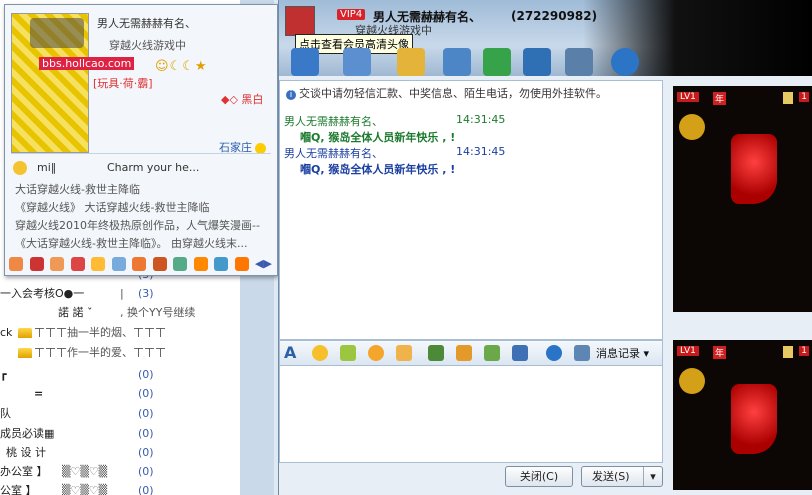 This screenshot has width=812, height=495. Describe the element at coordinates (579, 62) in the screenshot. I see `app-box-icon` at that location.